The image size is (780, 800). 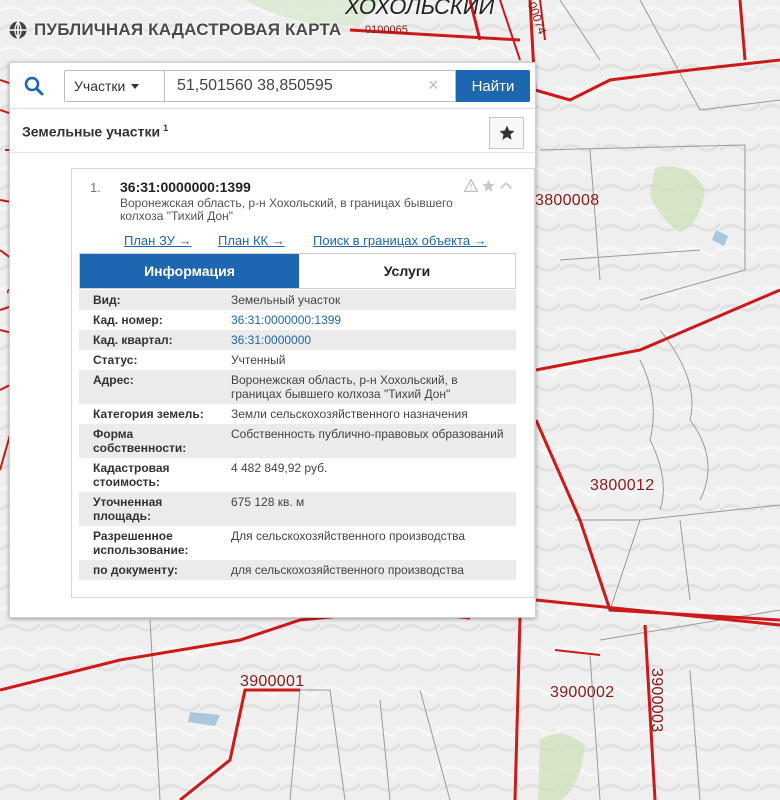 What do you see at coordinates (151, 320) in the screenshot?
I see `field-label: Кад. номер:` at bounding box center [151, 320].